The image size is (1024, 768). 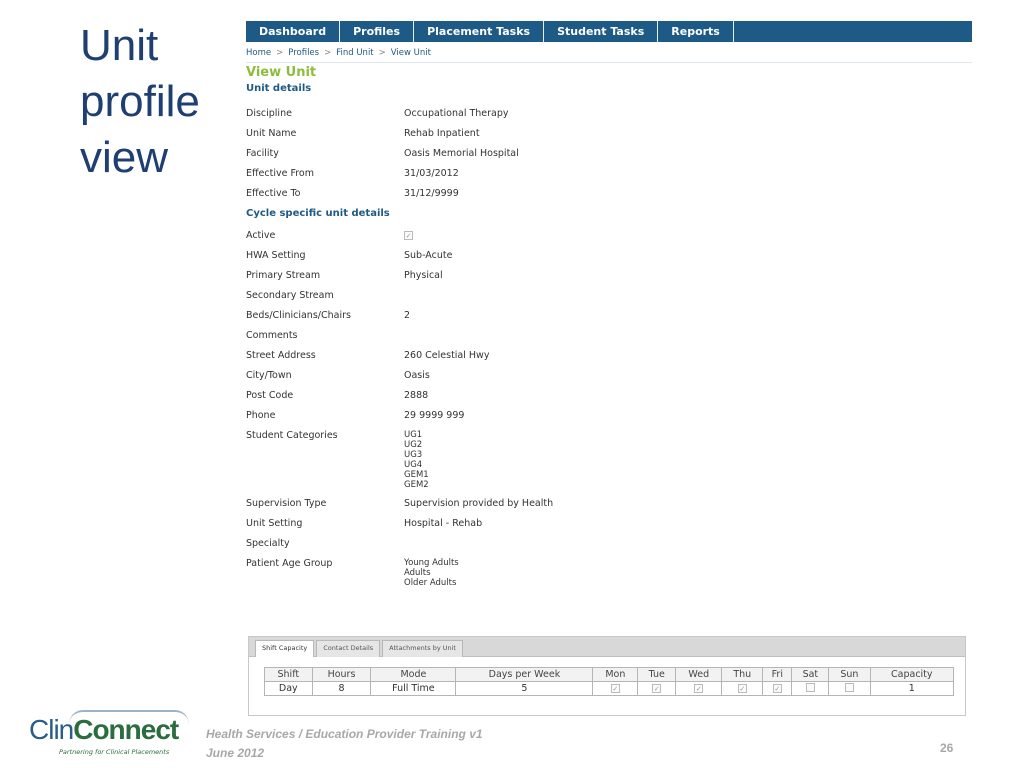 I want to click on column-header-tue: Tue, so click(x=657, y=674).